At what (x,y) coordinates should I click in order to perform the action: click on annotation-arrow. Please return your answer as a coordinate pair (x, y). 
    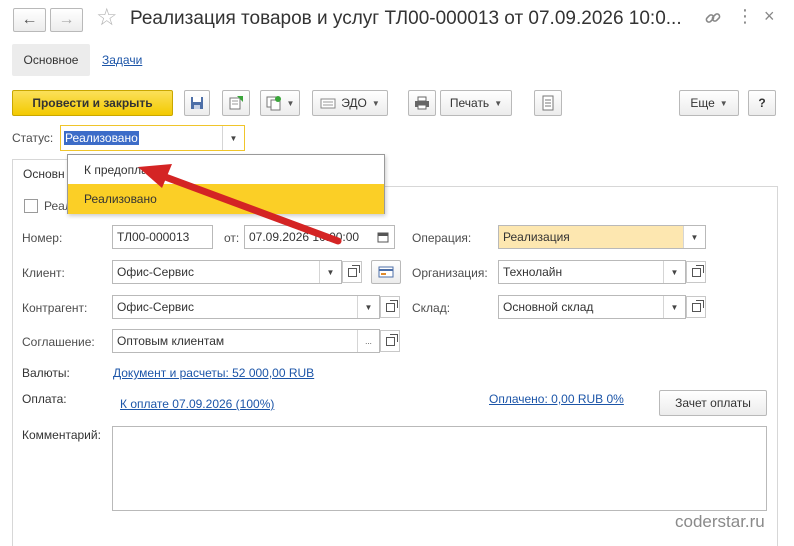
    Looking at the image, I should click on (240, 204).